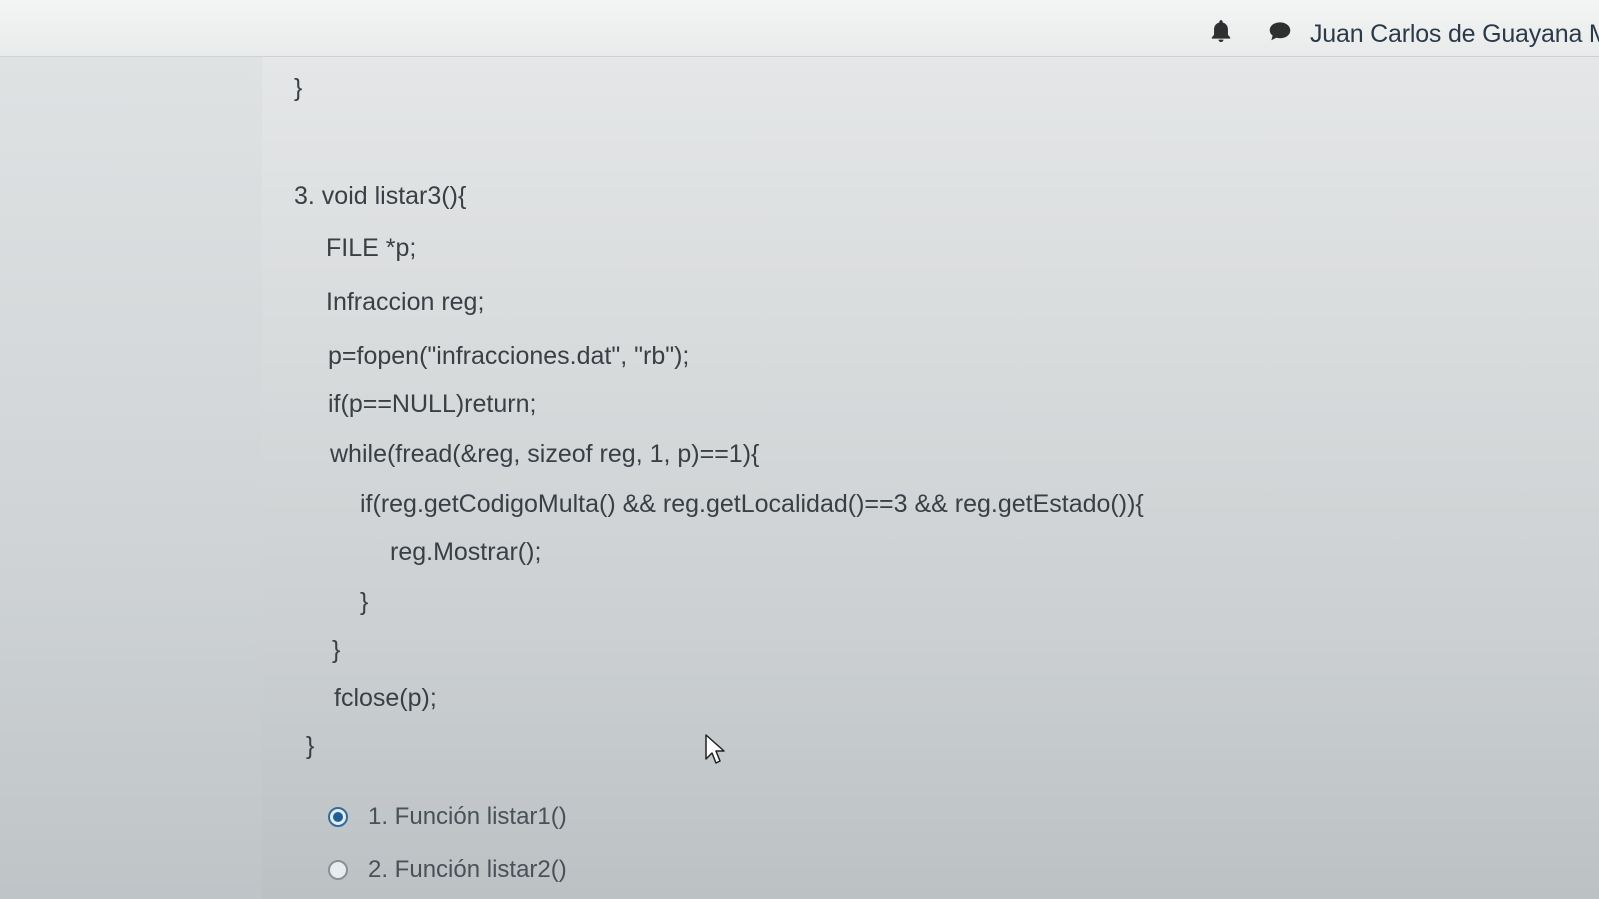  Describe the element at coordinates (380, 196) in the screenshot. I see `code-line: 3. void listar3(){` at that location.